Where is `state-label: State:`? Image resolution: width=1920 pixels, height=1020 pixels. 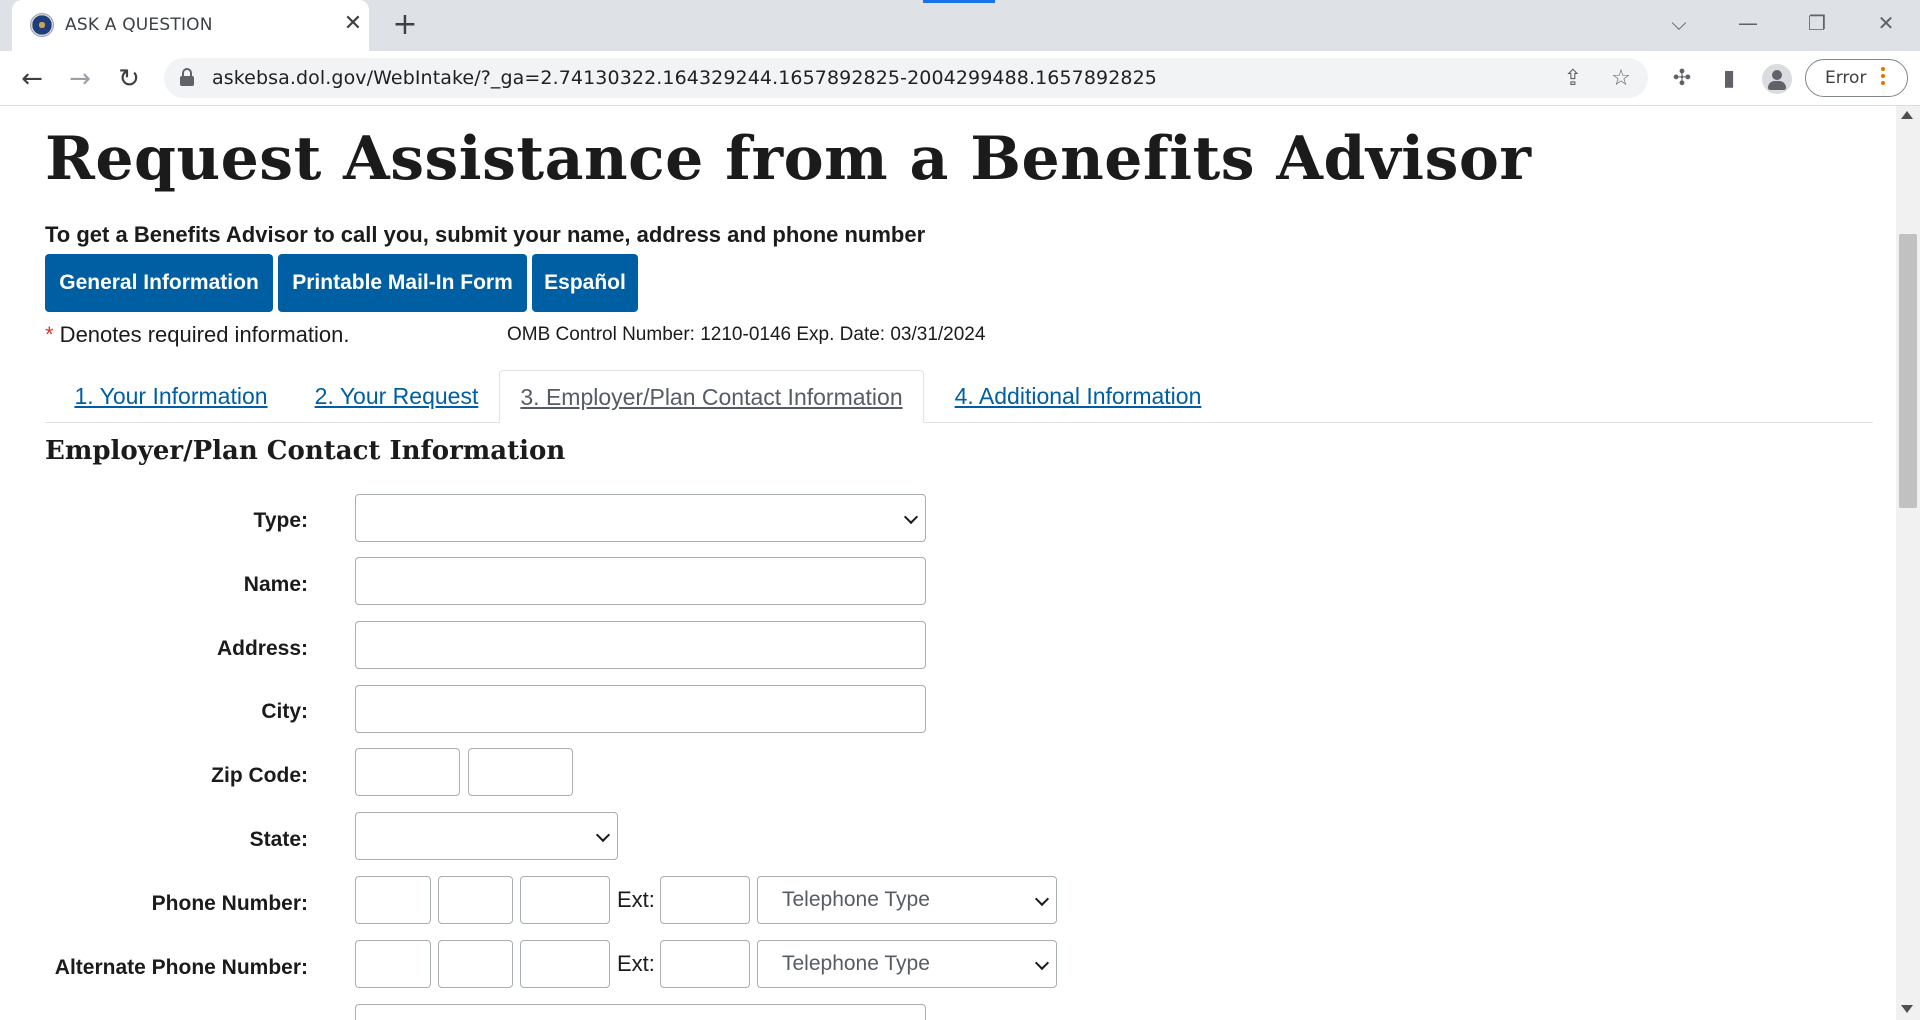
state-label: State: is located at coordinates (278, 839).